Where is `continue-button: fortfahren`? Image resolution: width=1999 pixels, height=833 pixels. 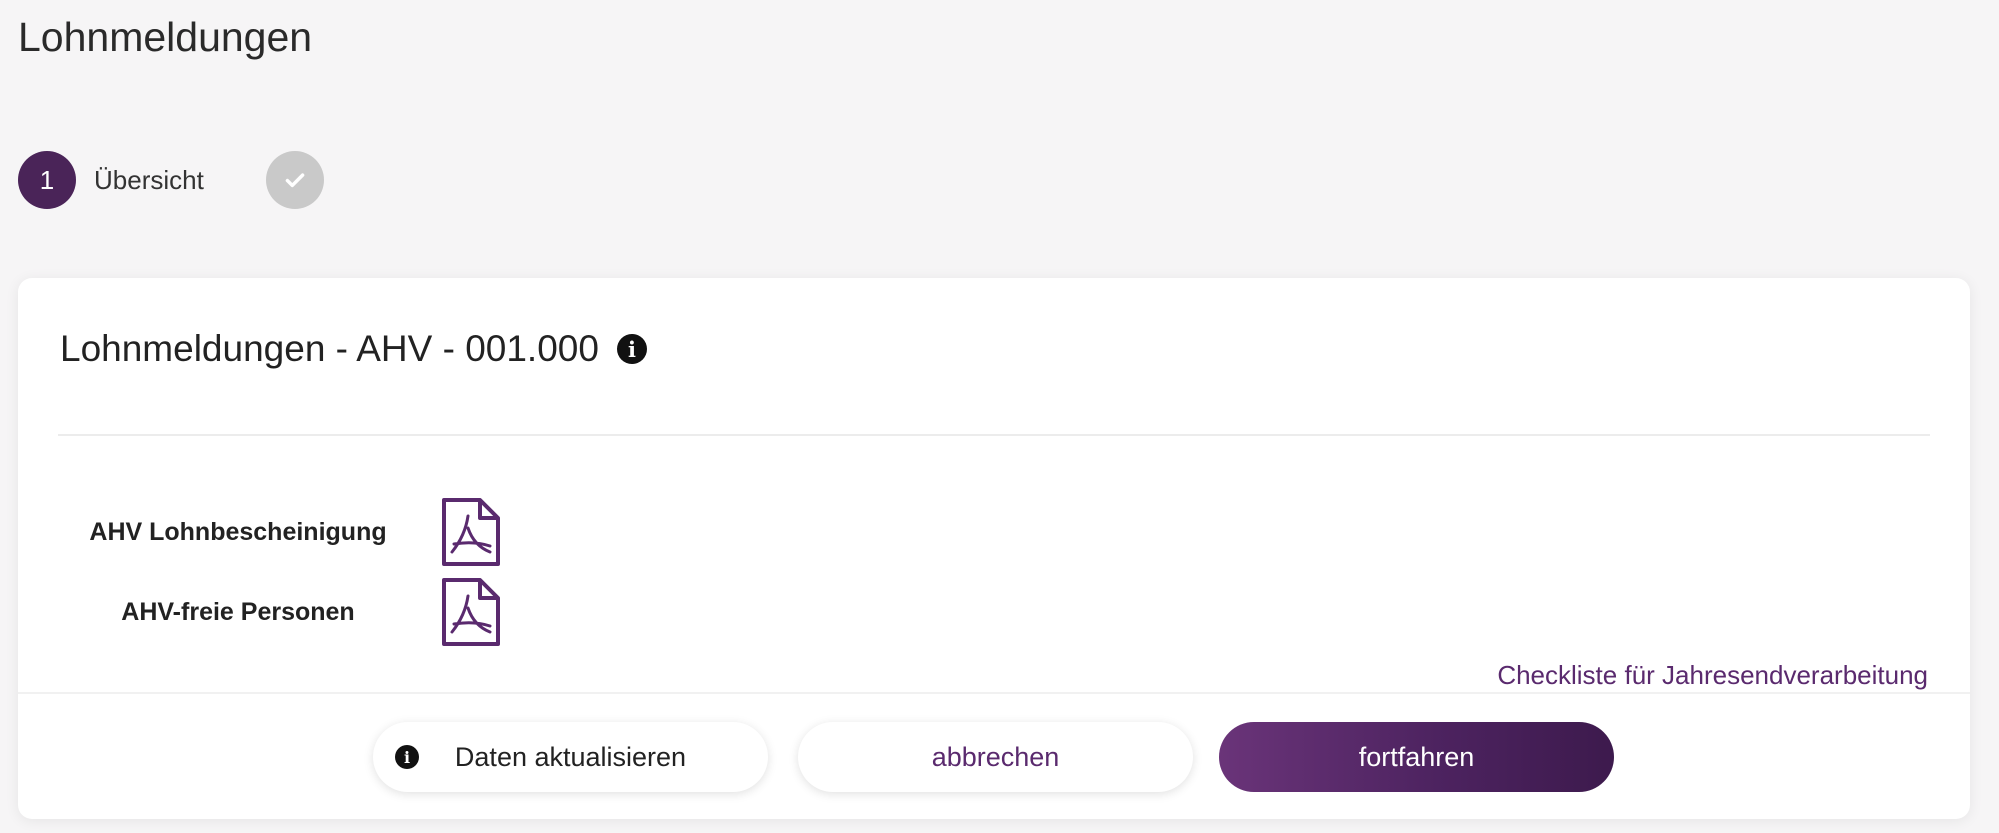 continue-button: fortfahren is located at coordinates (1416, 757).